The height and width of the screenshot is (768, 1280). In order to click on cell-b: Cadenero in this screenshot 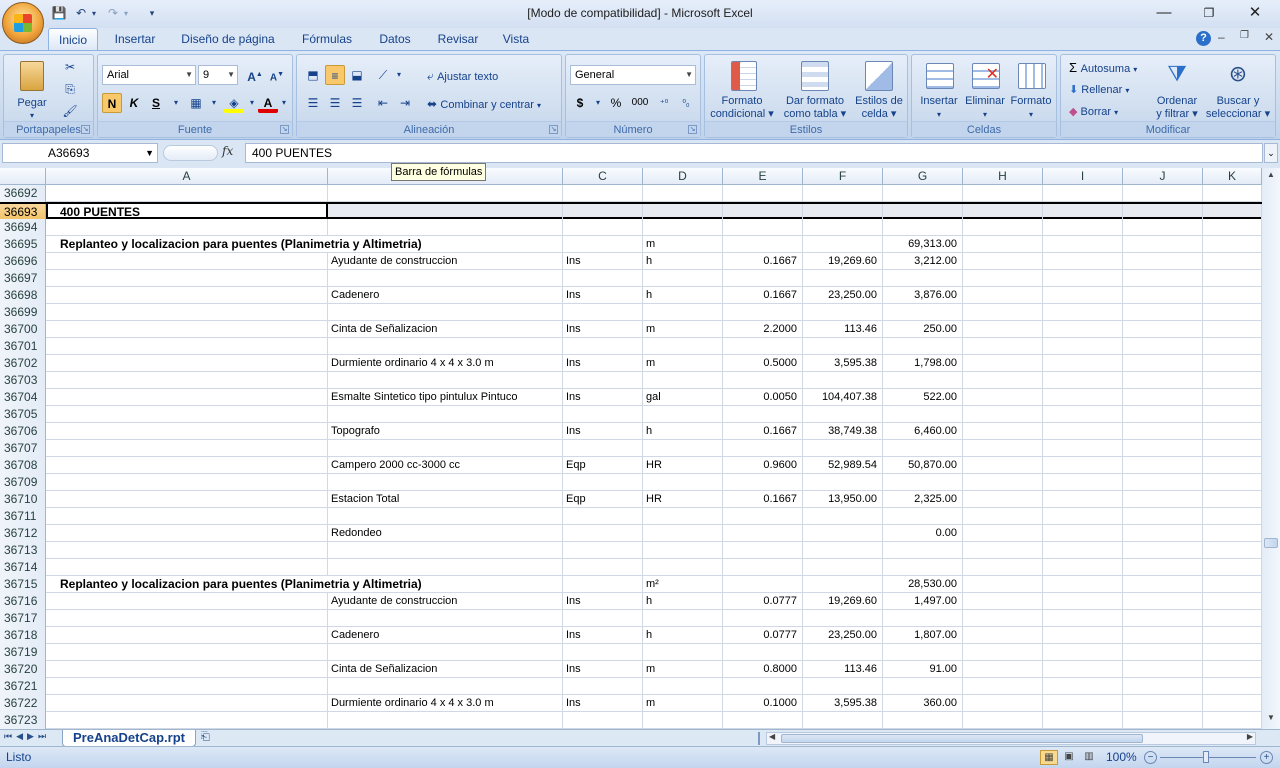, I will do `click(445, 295)`.